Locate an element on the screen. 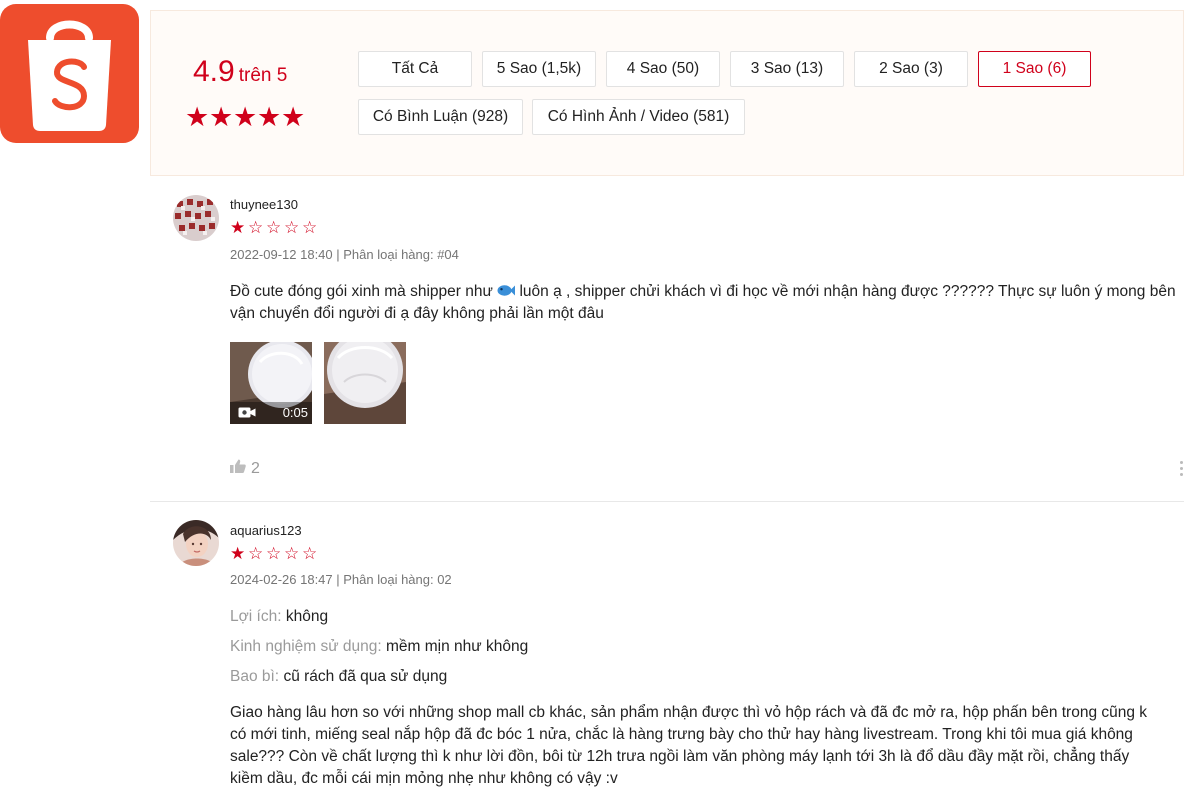 The image size is (1200, 800). review-attribute: Kinh nghiệm sử dụng: mềm mịn như không is located at coordinates (379, 647).